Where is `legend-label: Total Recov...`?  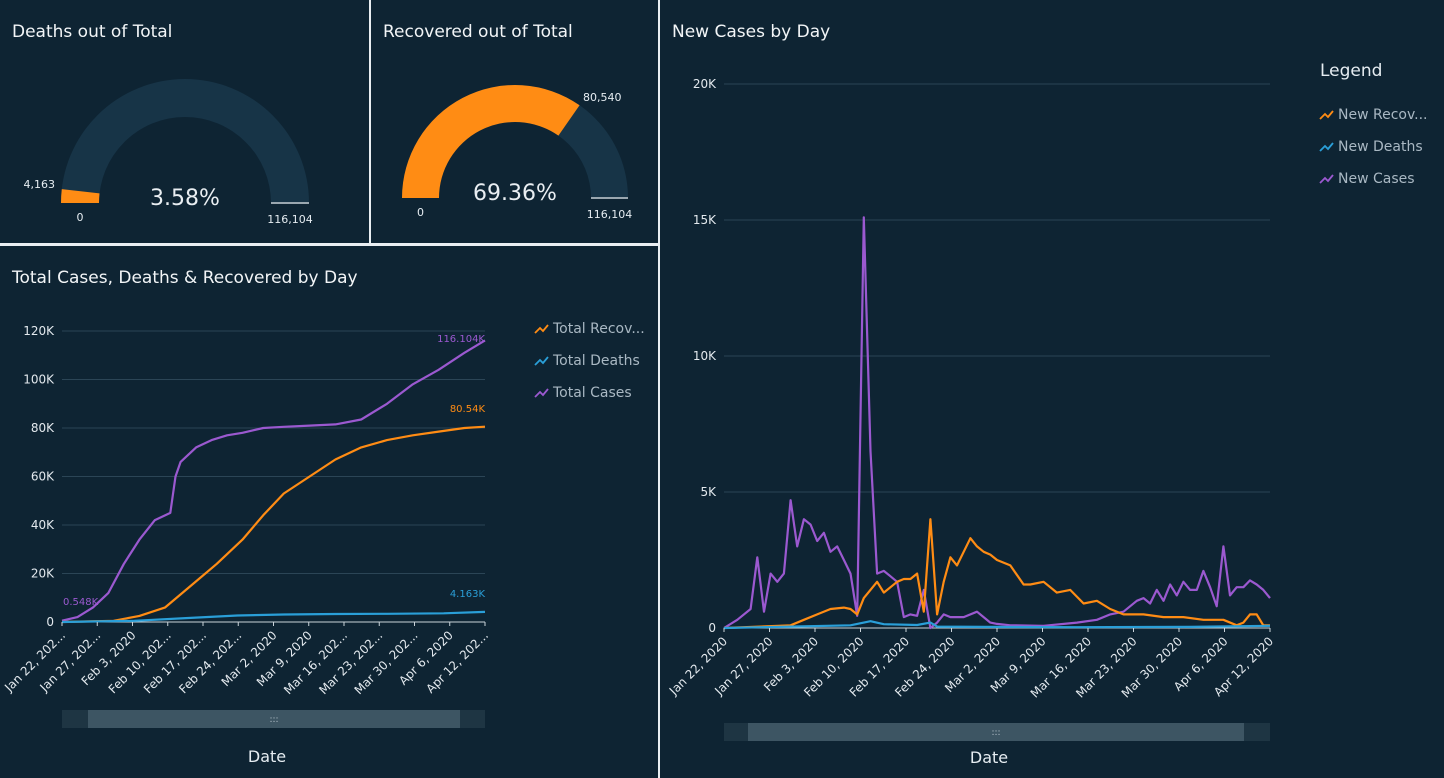 legend-label: Total Recov... is located at coordinates (598, 329).